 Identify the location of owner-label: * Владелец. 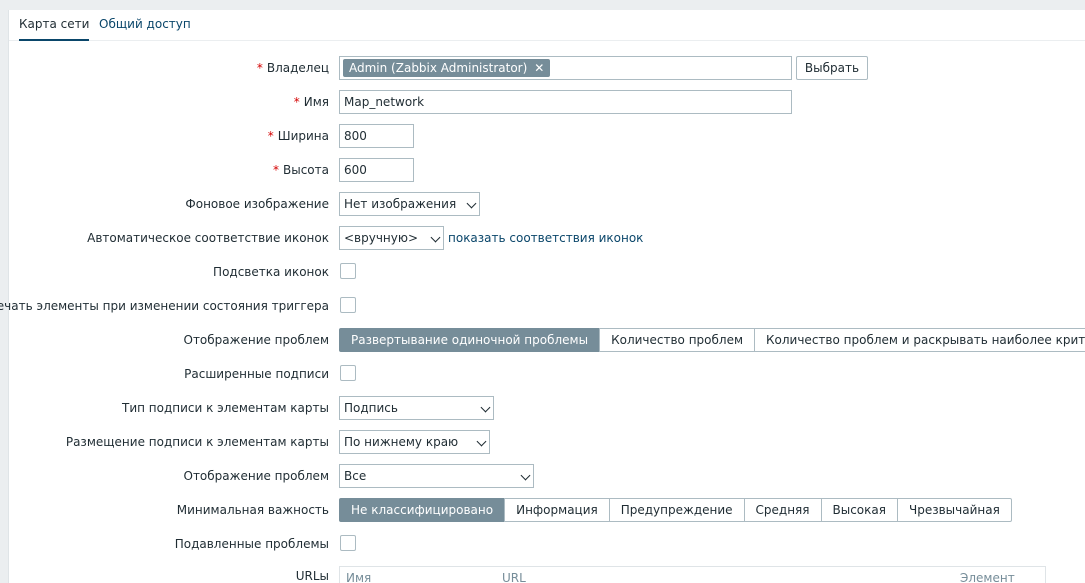
(292, 68).